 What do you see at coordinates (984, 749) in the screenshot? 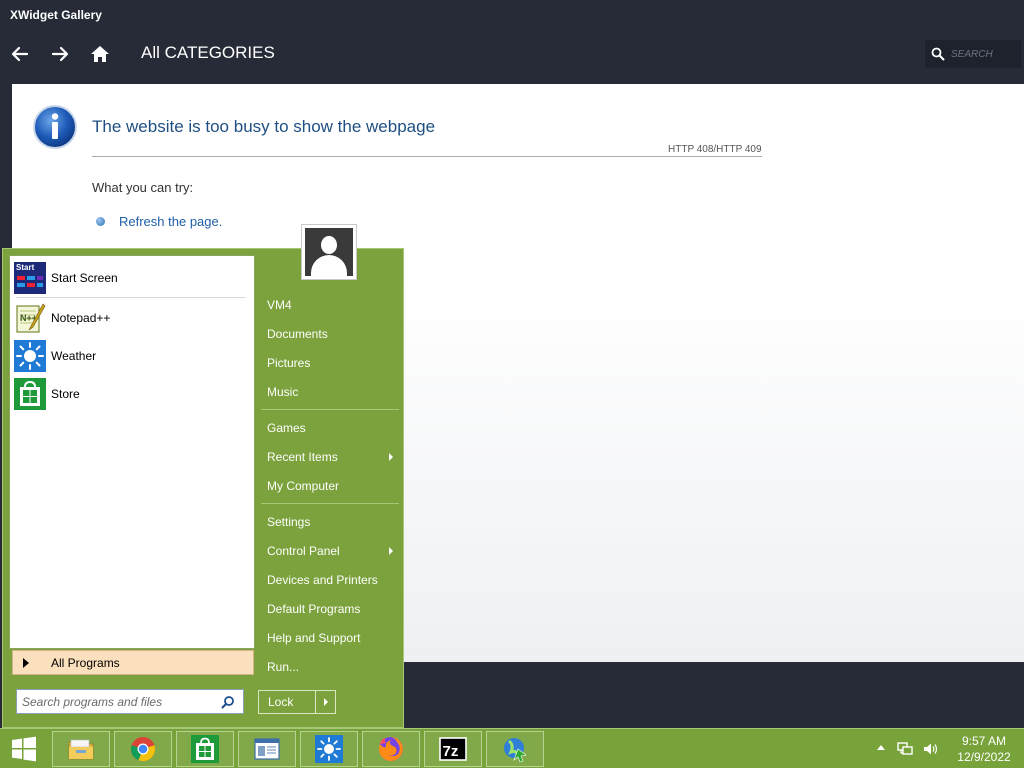
I see `clock: 9:57 AM 12/9/2022` at bounding box center [984, 749].